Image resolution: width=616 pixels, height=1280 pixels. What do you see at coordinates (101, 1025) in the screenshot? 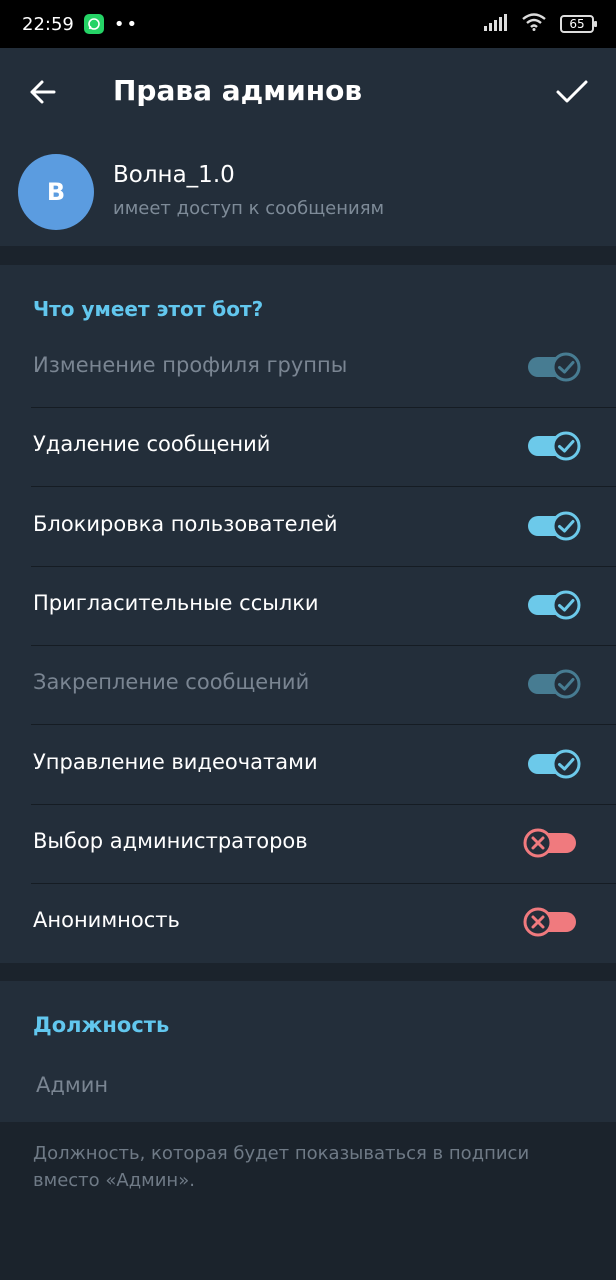
I see `rank-header: Должность` at bounding box center [101, 1025].